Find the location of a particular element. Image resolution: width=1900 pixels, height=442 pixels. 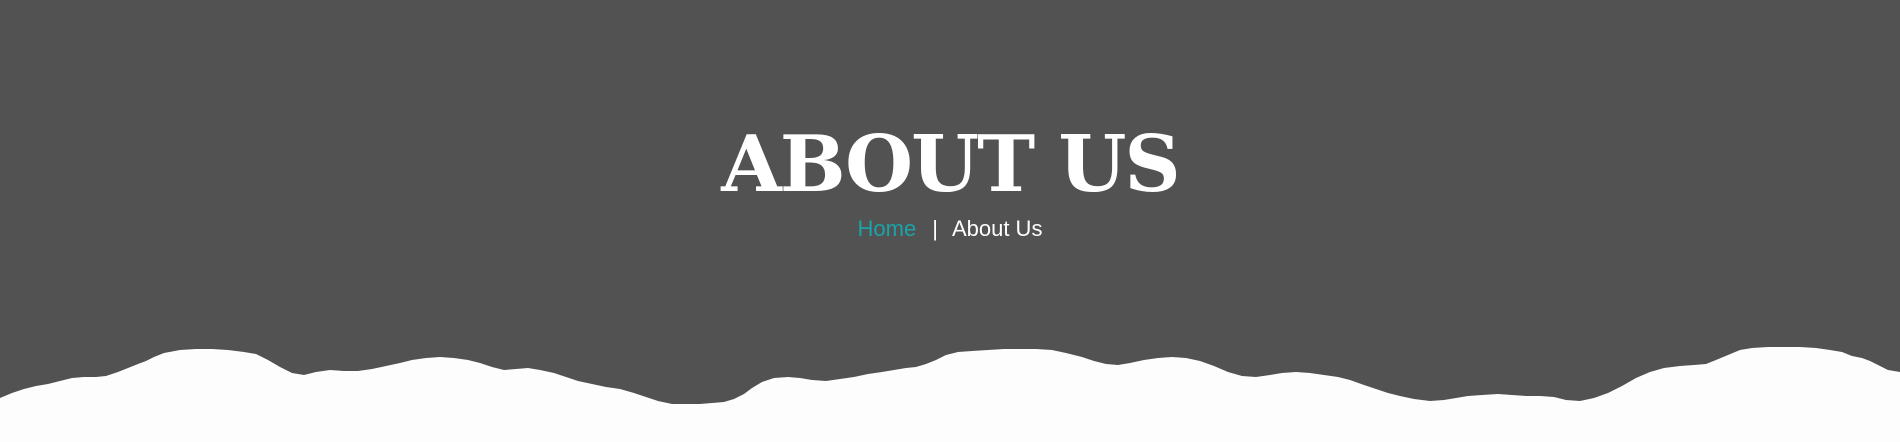

breadcrumb-home-link: Home is located at coordinates (887, 228).